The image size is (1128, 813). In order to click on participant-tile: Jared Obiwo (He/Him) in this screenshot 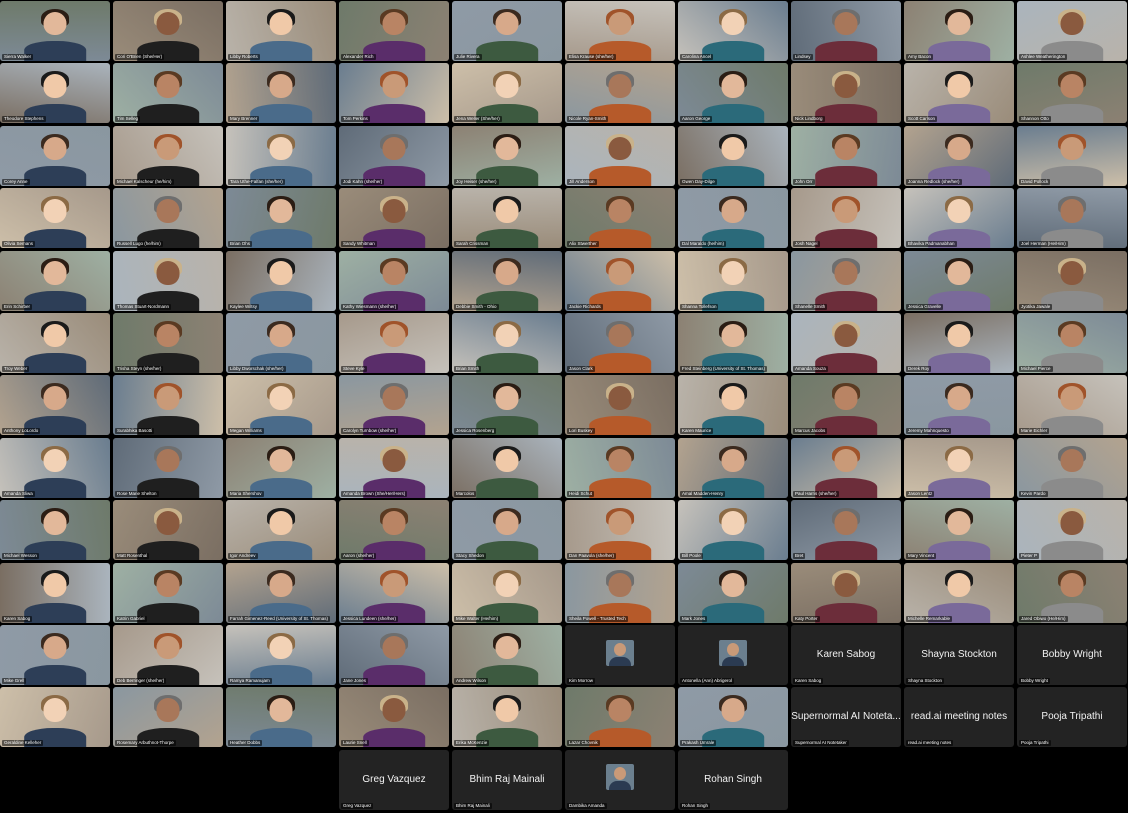, I will do `click(1072, 592)`.